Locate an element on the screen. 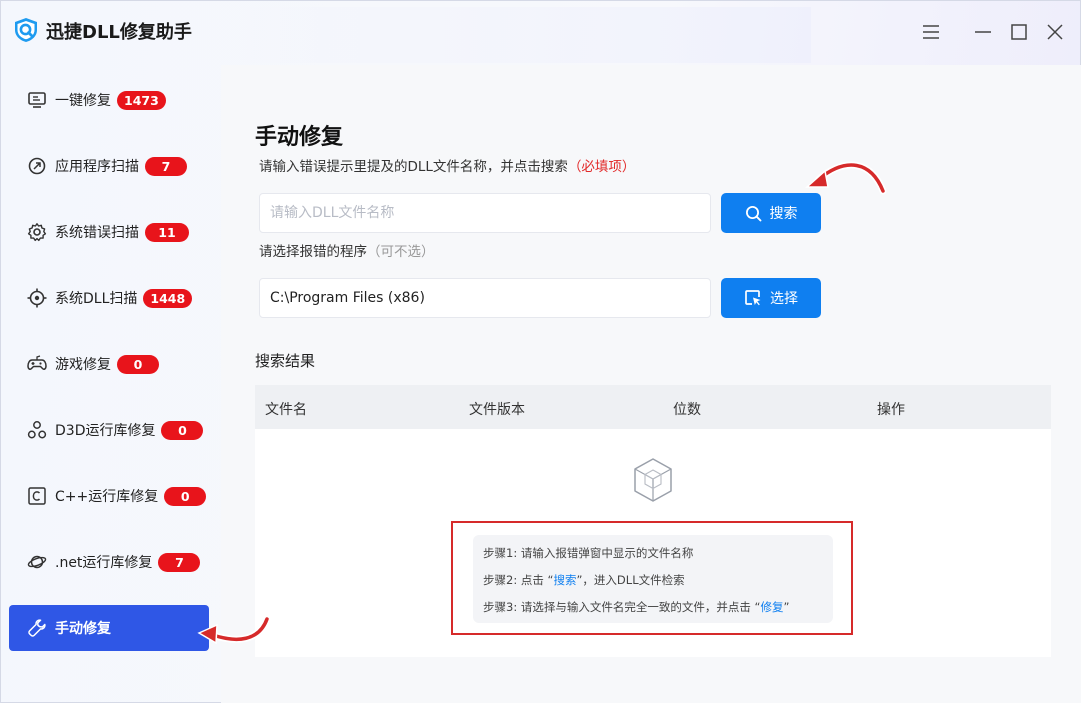 The height and width of the screenshot is (703, 1081). step-3: 步骤3: 请选择与输入文件名完全一致的文件，并点击 “修复” is located at coordinates (653, 608).